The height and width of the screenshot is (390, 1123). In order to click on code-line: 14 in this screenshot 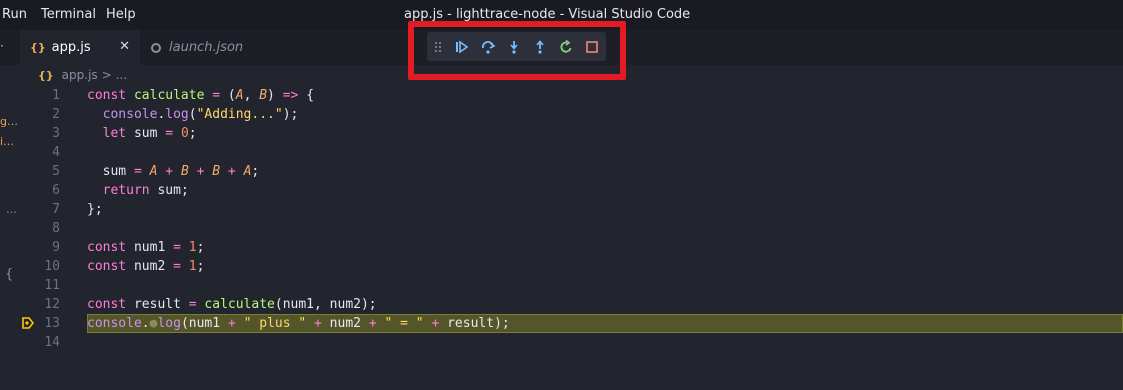, I will do `click(561, 342)`.